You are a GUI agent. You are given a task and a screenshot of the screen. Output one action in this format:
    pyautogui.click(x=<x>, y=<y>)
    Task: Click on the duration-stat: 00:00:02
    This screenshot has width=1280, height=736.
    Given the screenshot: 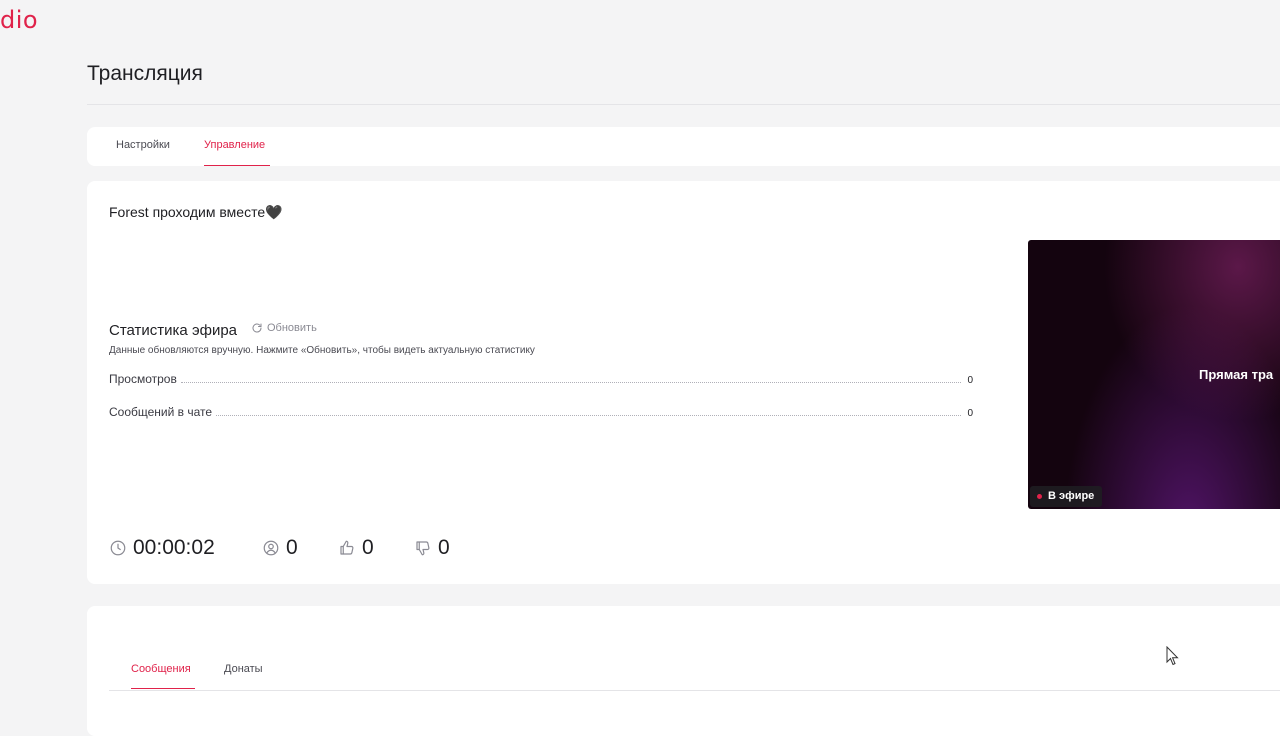 What is the action you would take?
    pyautogui.click(x=185, y=548)
    